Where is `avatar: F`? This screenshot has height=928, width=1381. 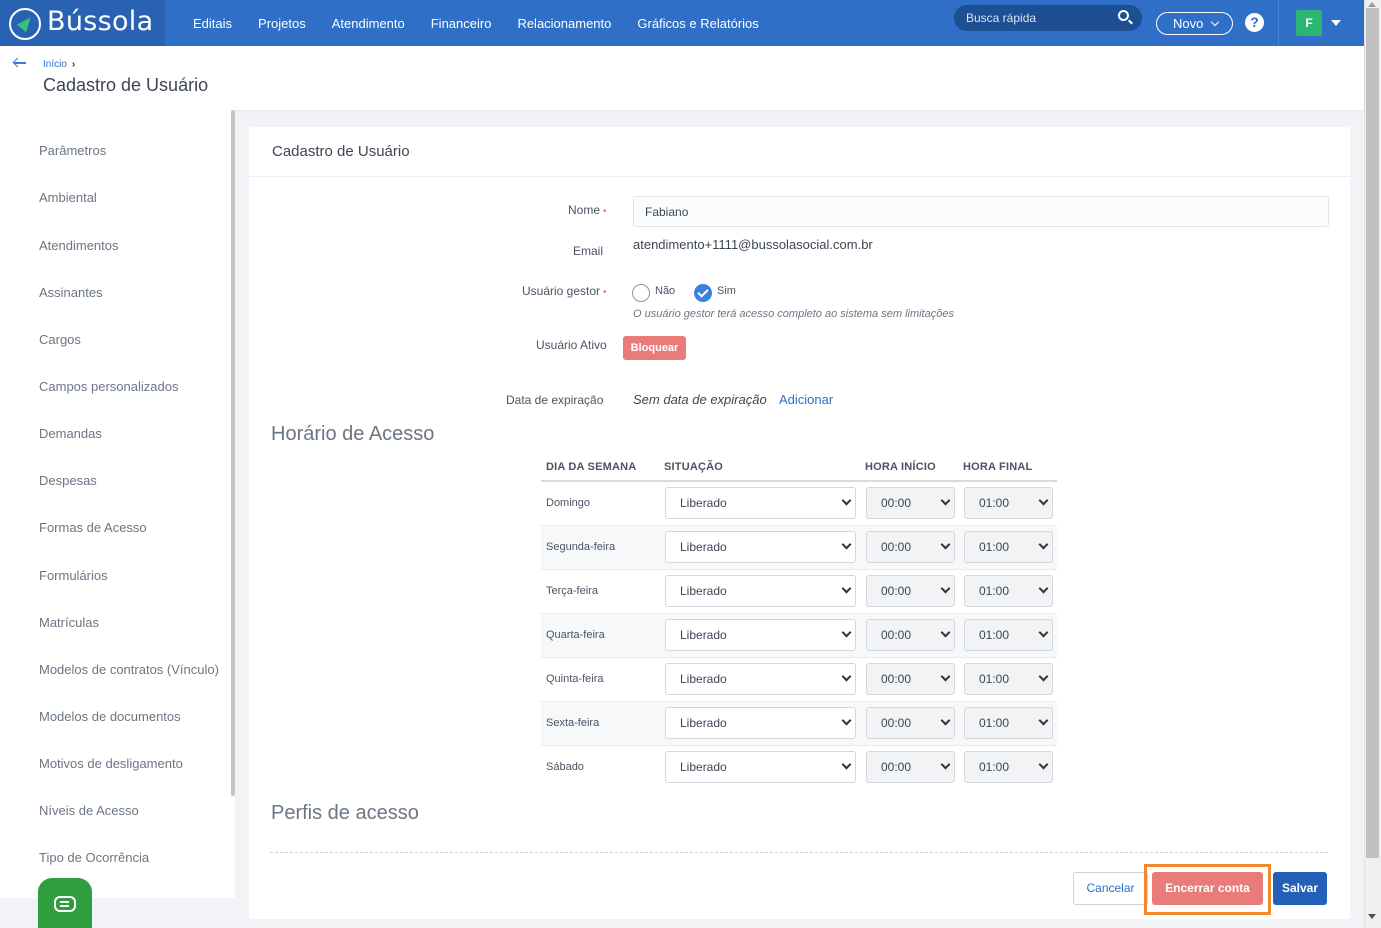
avatar: F is located at coordinates (1309, 23).